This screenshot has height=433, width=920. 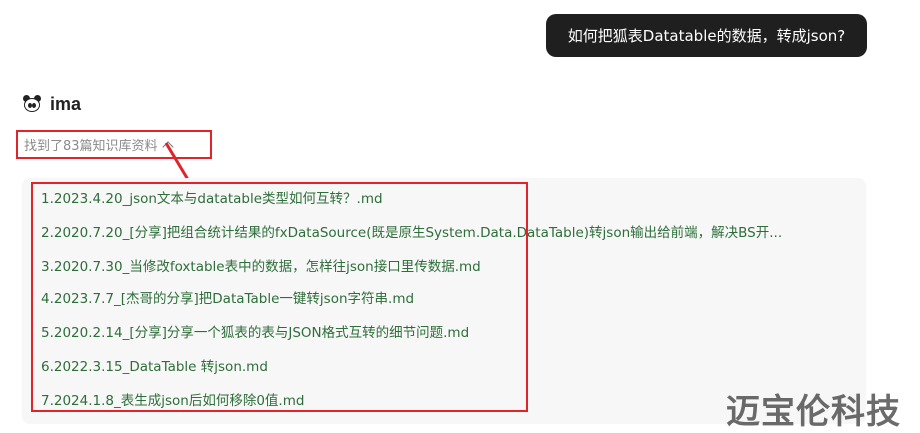 I want to click on user-message-text: 如何把狐表Datatable的数据，转成json?, so click(x=706, y=36).